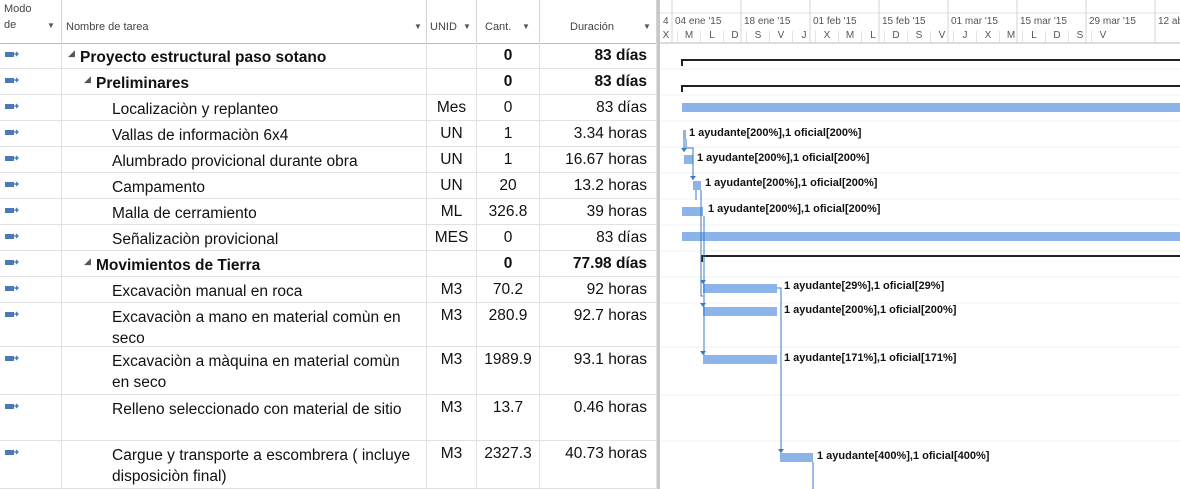  Describe the element at coordinates (508, 324) in the screenshot. I see `task-quantity-cell: 280.9` at that location.